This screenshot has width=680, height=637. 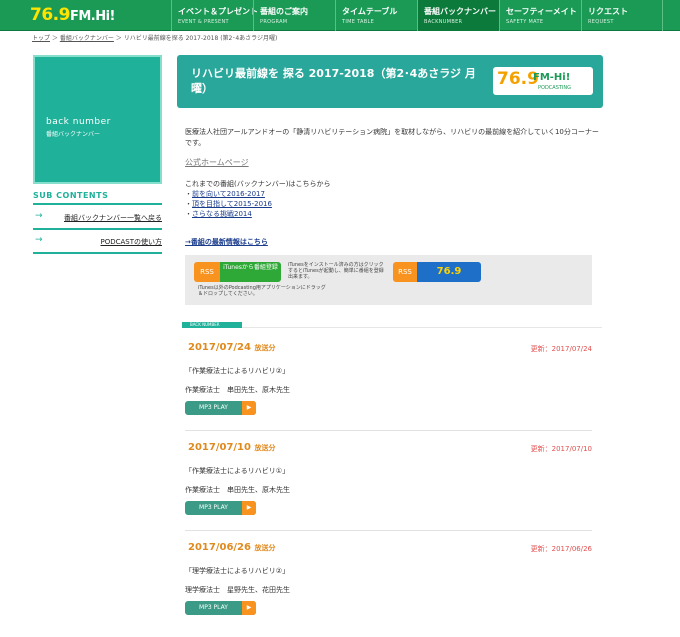 I want to click on episode-title: 「作業療法士によるリハビリ①」, so click(x=237, y=471).